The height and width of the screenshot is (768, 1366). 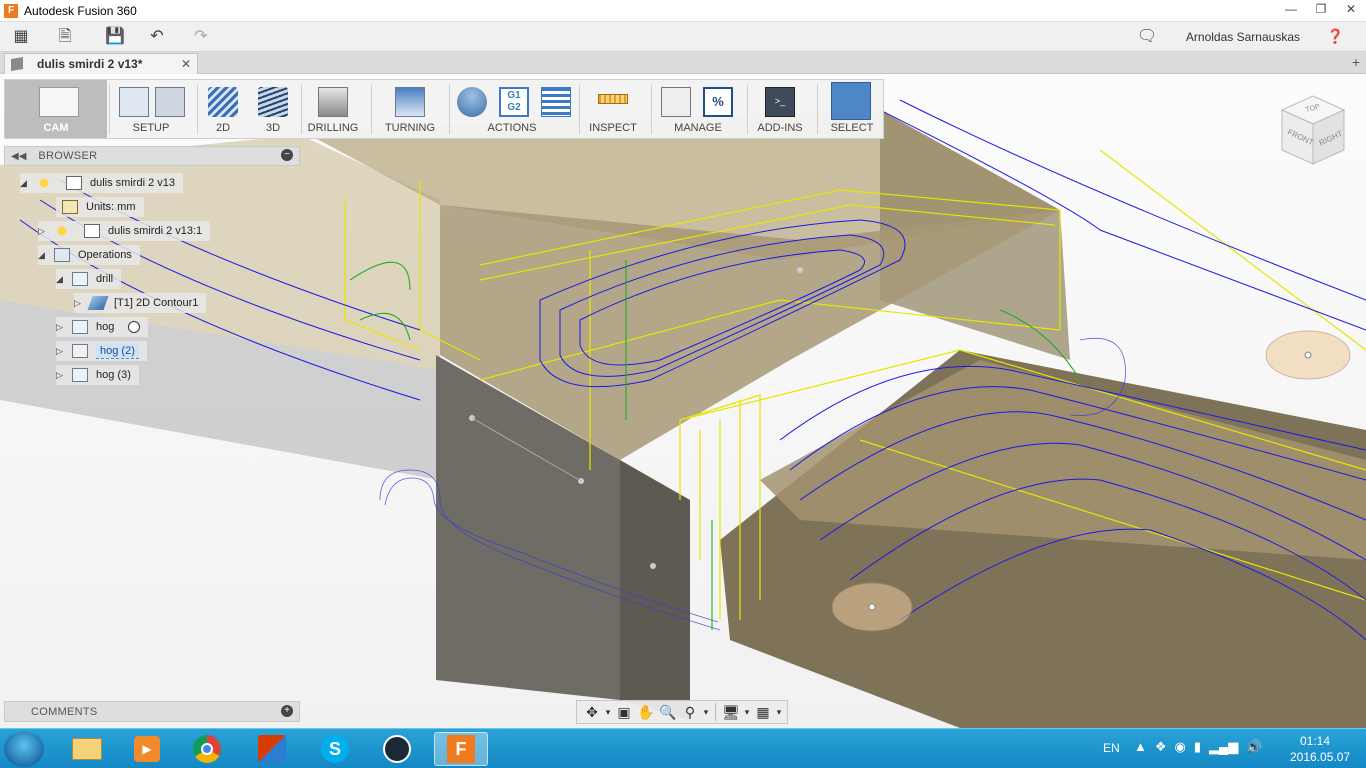 I want to click on redo-icon: ↷, so click(x=201, y=37).